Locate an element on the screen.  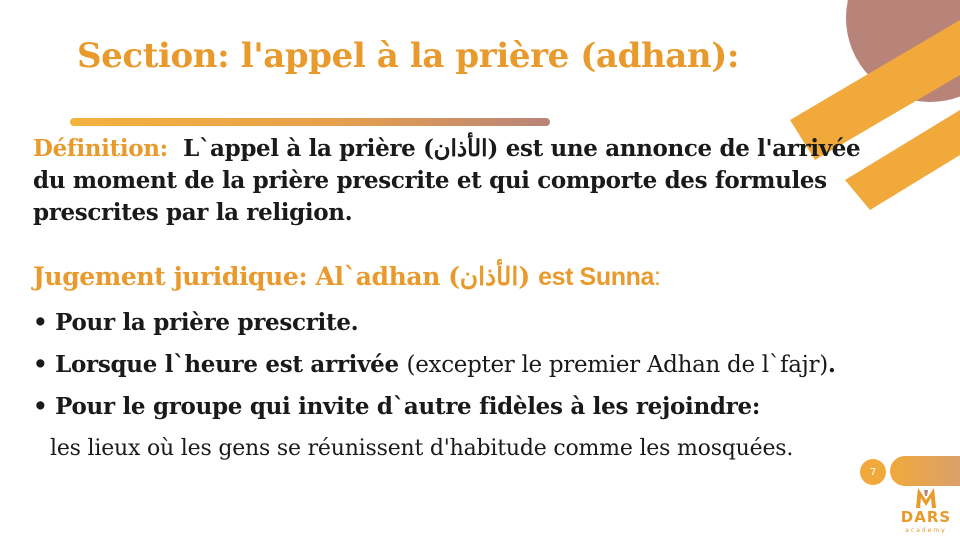
slide-title: Section: l'appel à la prière (adhan): is located at coordinates (408, 56).